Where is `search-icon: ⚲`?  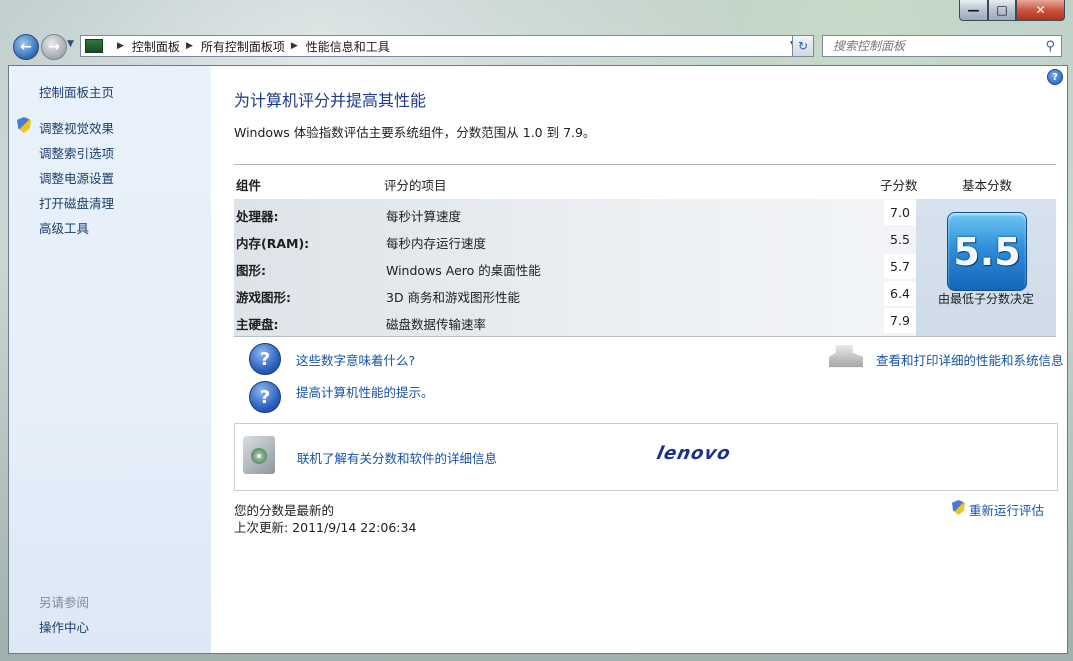
search-icon: ⚲ is located at coordinates (1050, 46).